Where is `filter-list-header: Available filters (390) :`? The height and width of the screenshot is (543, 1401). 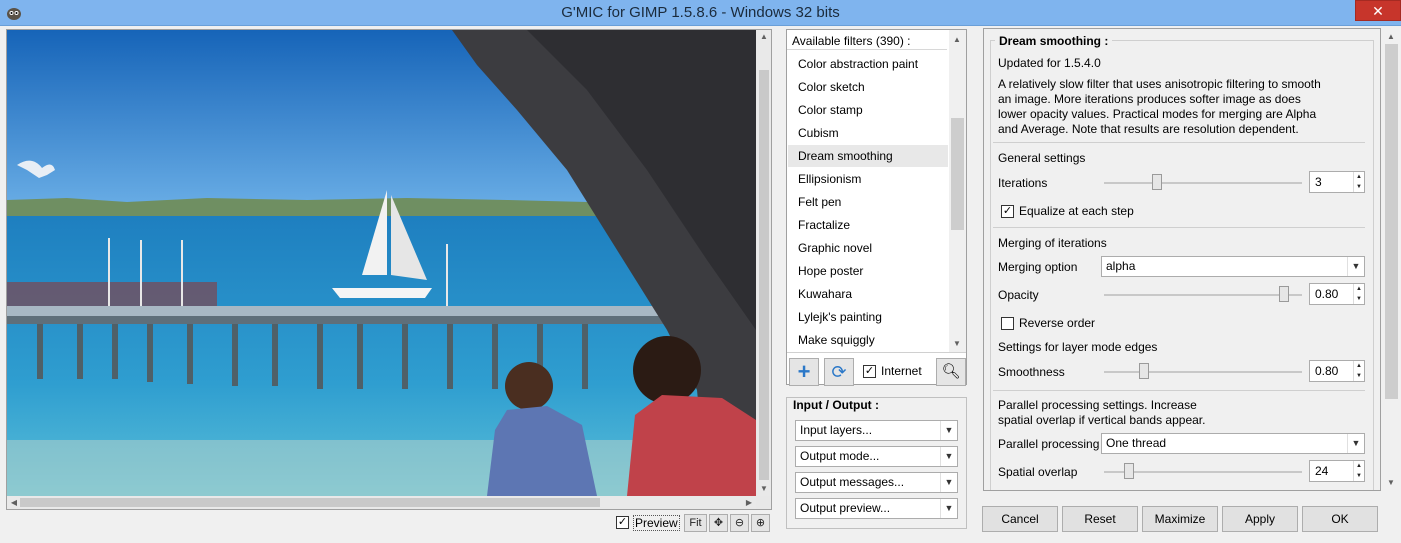
filter-list-header: Available filters (390) : is located at coordinates (851, 41).